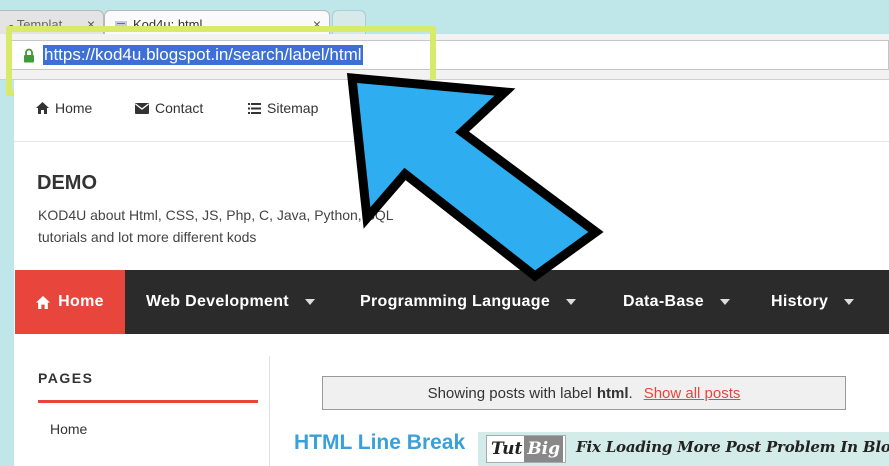 The width and height of the screenshot is (889, 466). I want to click on logo-text-right: Big, so click(544, 449).